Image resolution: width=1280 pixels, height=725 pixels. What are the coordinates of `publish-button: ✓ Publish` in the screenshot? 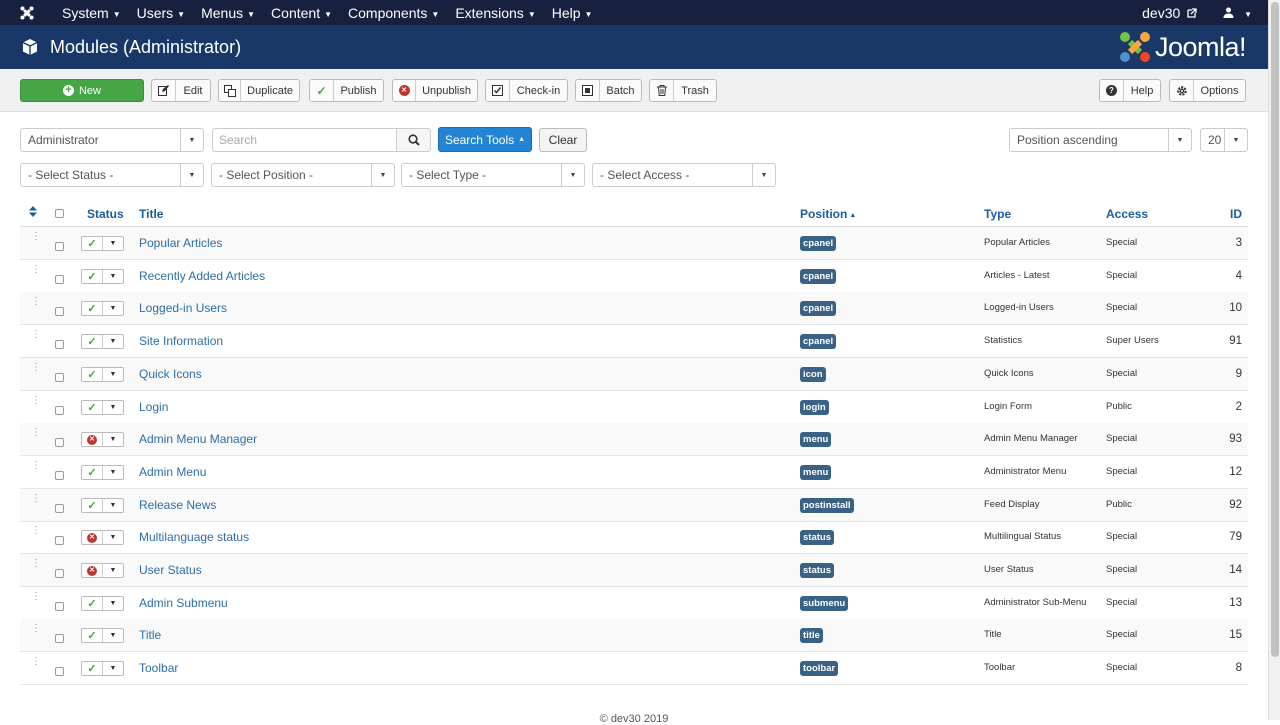 It's located at (346, 90).